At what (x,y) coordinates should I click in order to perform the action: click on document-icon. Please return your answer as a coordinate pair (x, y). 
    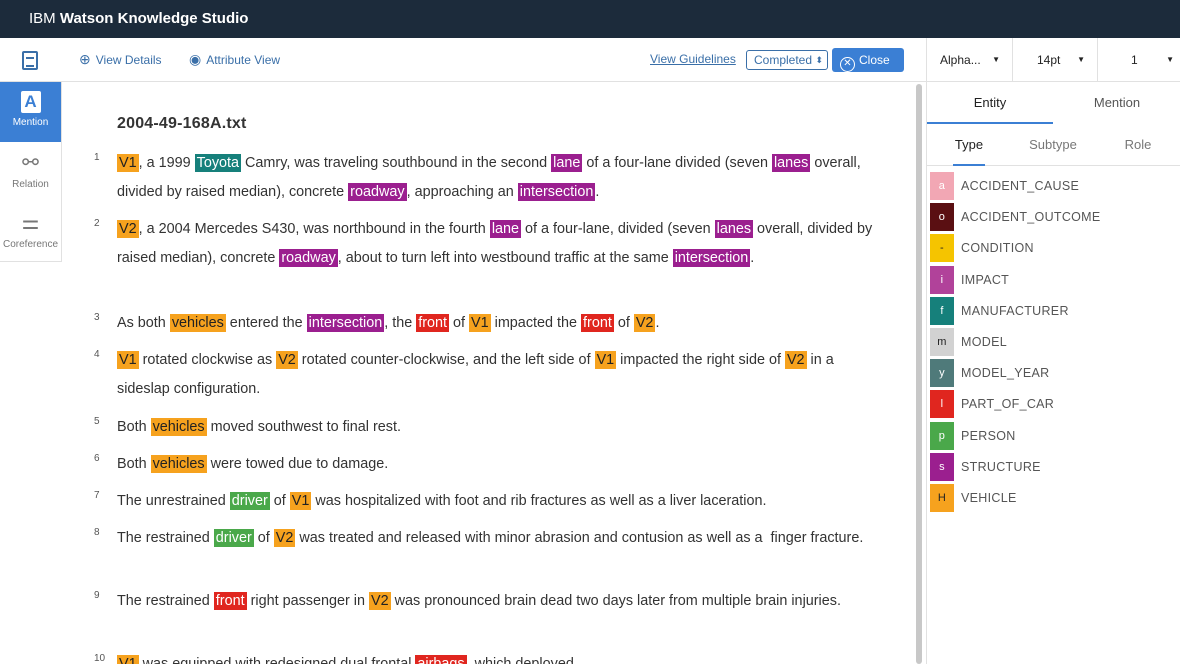
    Looking at the image, I should click on (30, 60).